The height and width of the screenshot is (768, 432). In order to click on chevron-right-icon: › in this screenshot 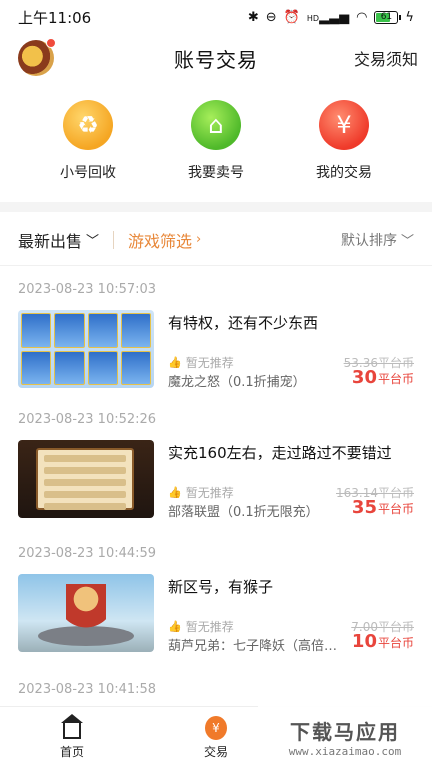, I will do `click(199, 239)`.